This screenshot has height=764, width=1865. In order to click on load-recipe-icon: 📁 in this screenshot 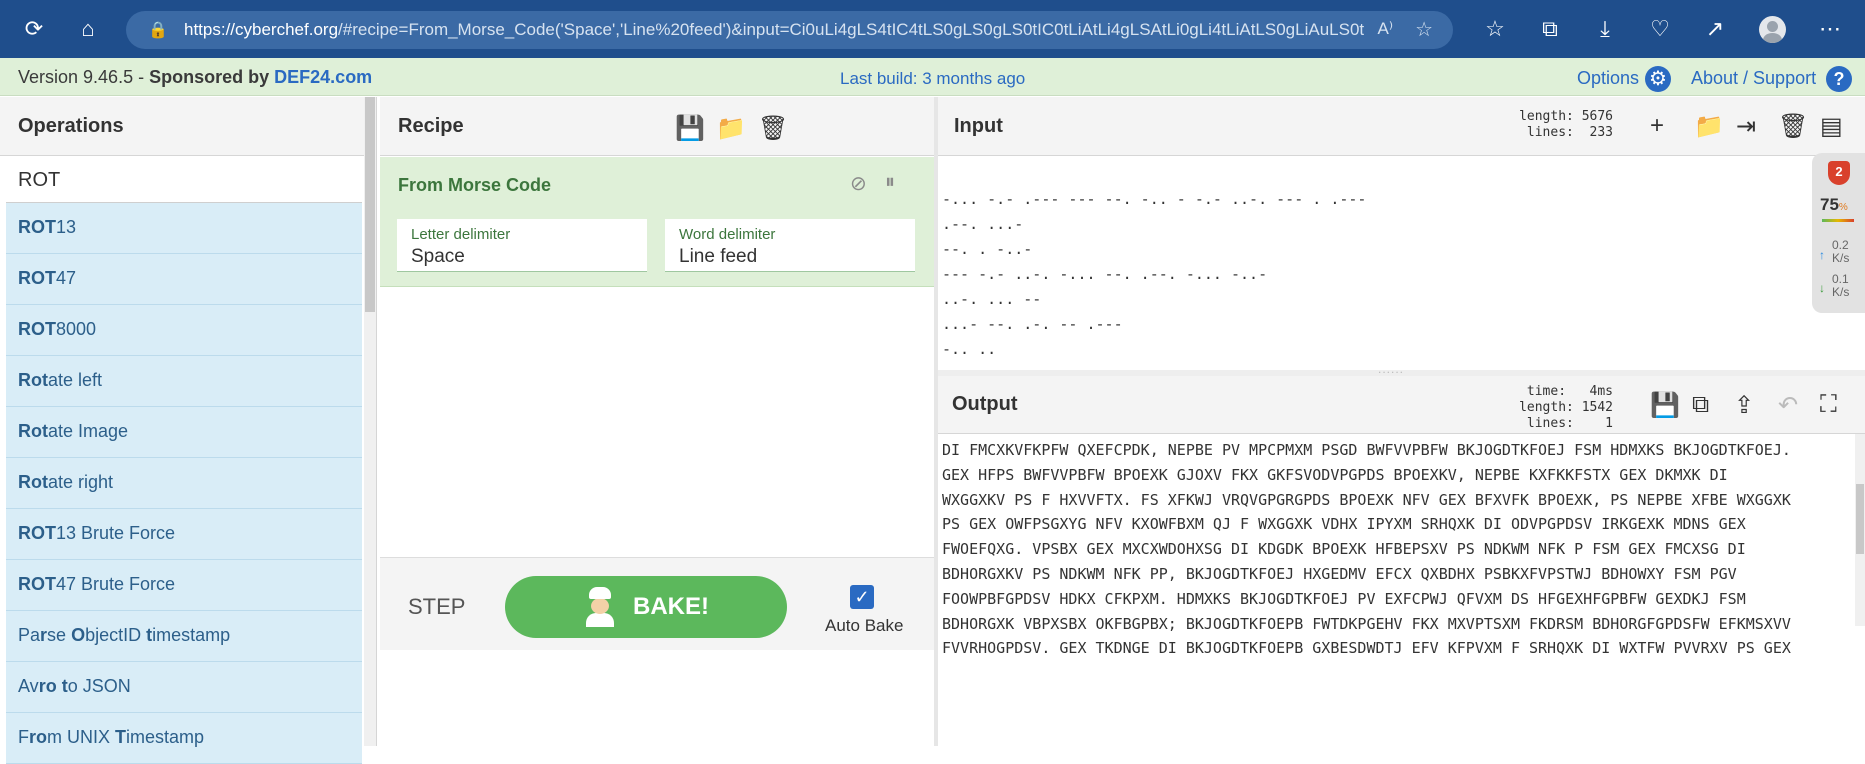, I will do `click(731, 128)`.